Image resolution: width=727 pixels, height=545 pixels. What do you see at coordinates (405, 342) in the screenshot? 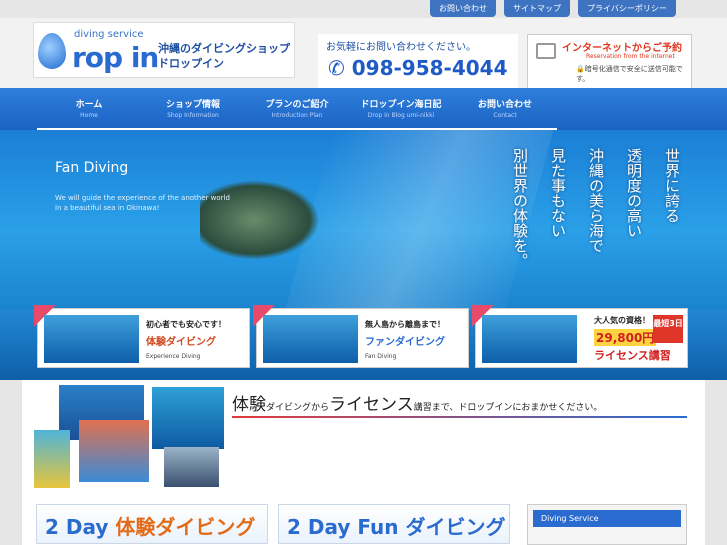
I see `banner-line2: ファンダイビング` at bounding box center [405, 342].